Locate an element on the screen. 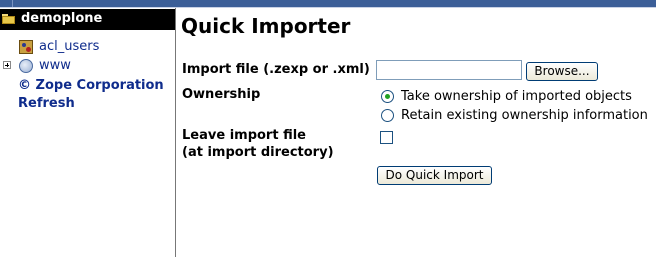 The width and height of the screenshot is (656, 257). frame-divider is located at coordinates (175, 132).